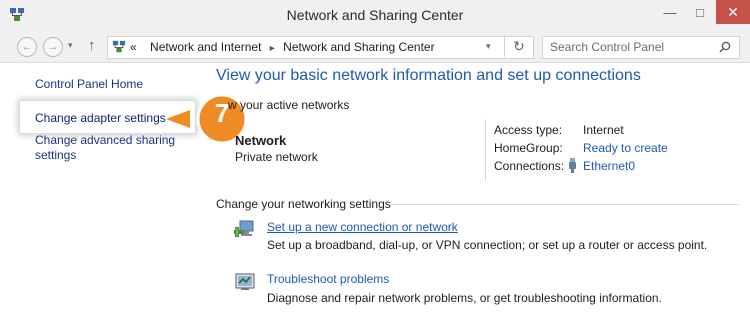  What do you see at coordinates (245, 281) in the screenshot?
I see `troubleshoot-icon` at bounding box center [245, 281].